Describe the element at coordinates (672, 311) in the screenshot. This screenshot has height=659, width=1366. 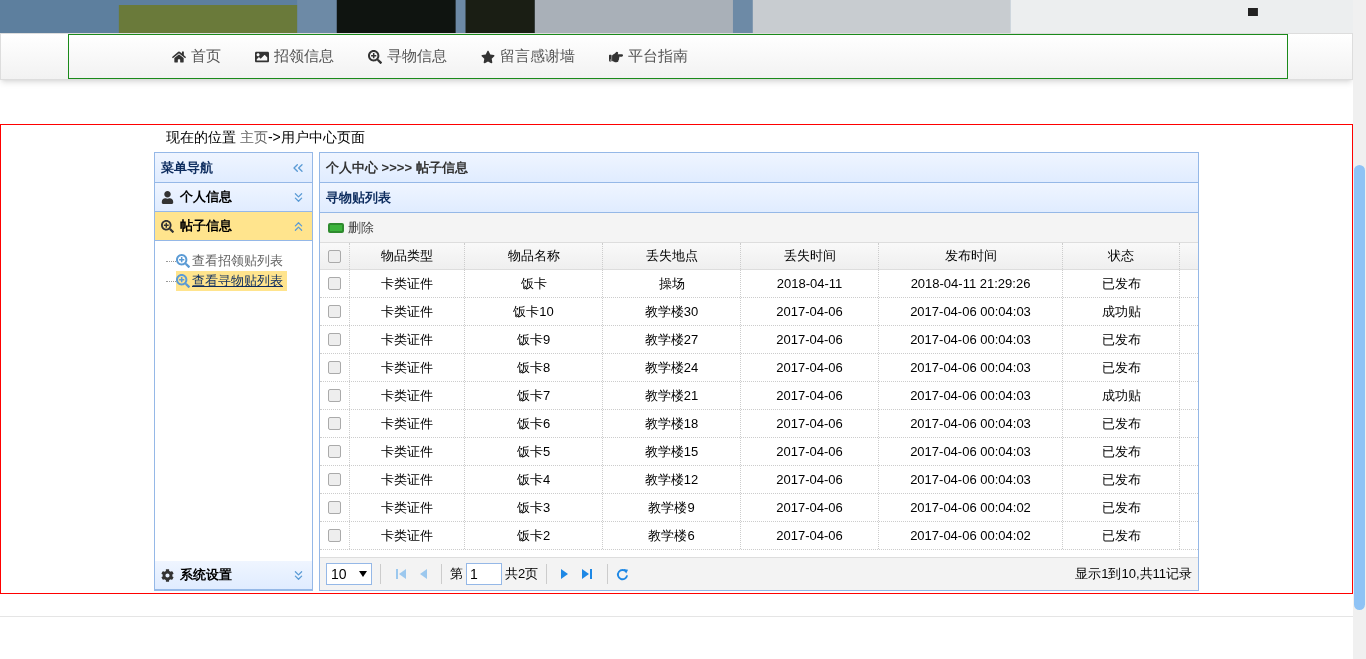
I see `table-cell: 教学楼30` at that location.